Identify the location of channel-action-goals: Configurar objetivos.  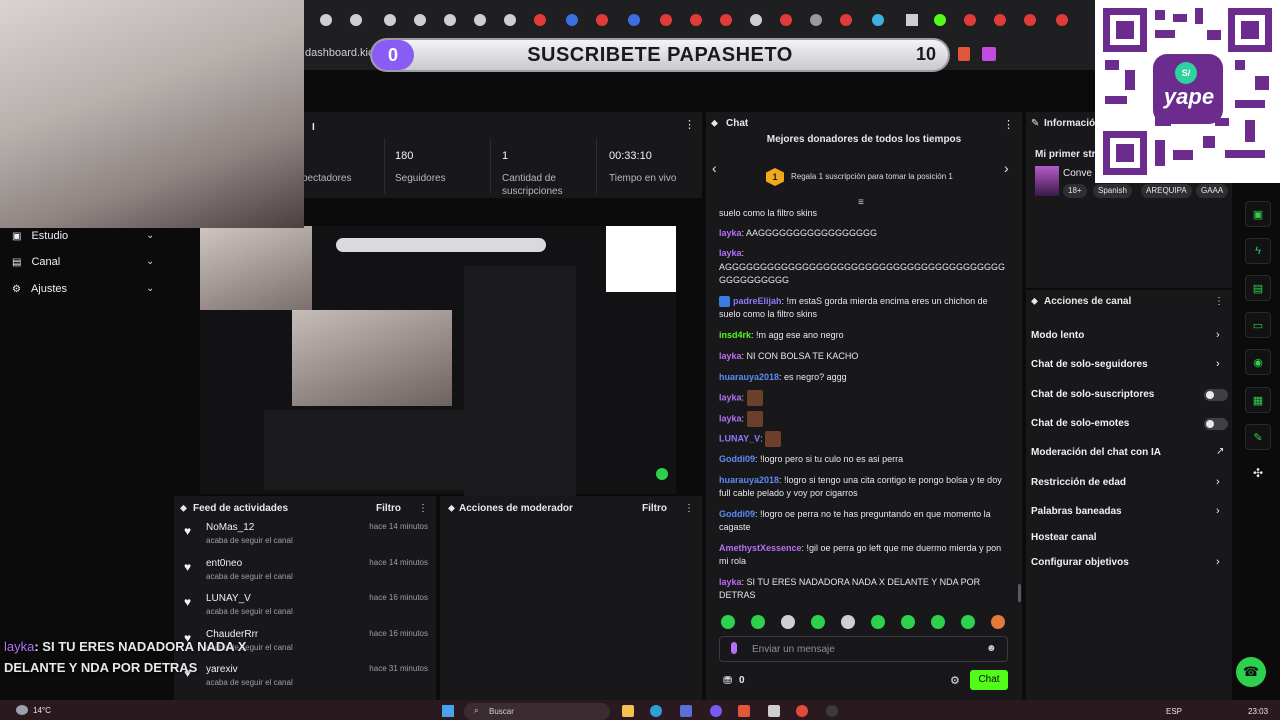
(1080, 562).